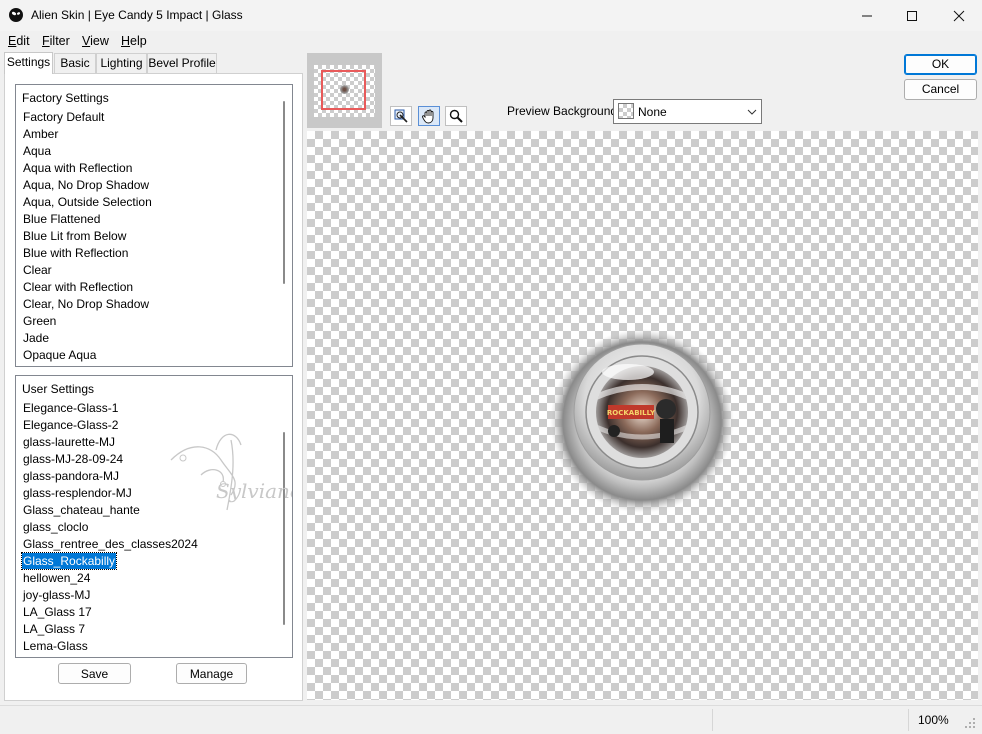 The height and width of the screenshot is (734, 982). I want to click on factory-setting-item: Clear with Reflection, so click(78, 287).